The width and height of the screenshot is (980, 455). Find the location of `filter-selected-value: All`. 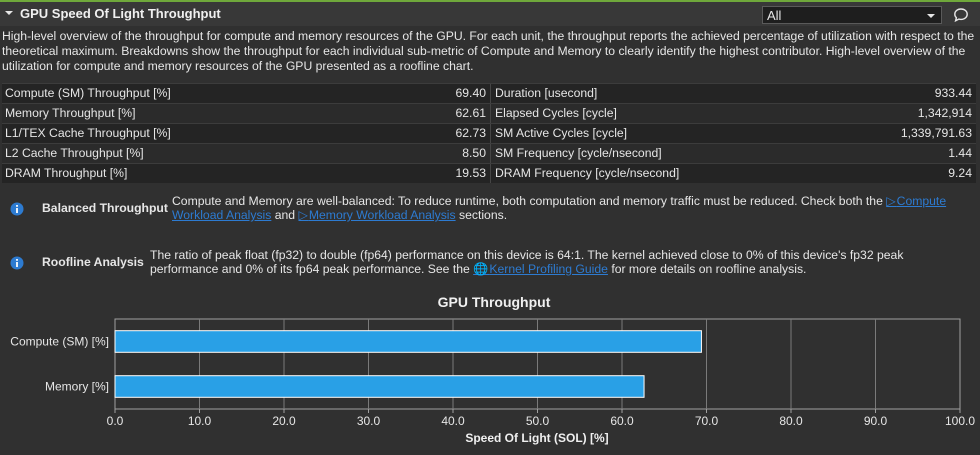

filter-selected-value: All is located at coordinates (774, 15).